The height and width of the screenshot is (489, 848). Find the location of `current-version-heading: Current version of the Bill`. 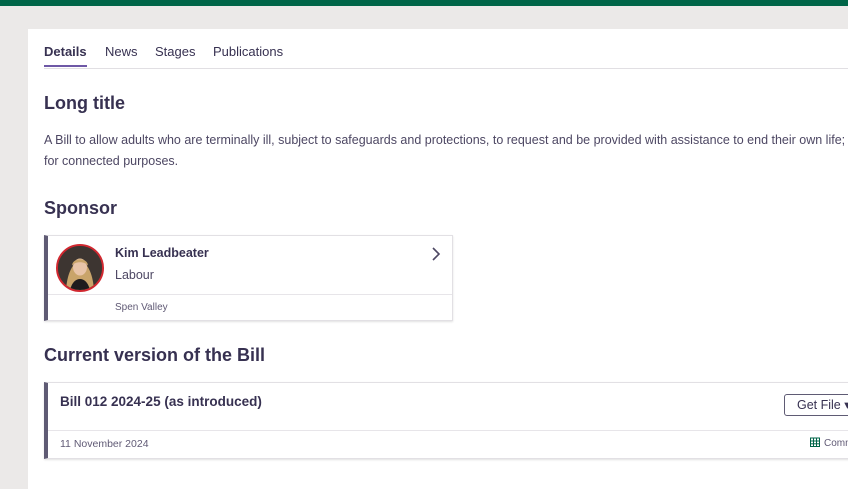

current-version-heading: Current version of the Bill is located at coordinates (155, 355).